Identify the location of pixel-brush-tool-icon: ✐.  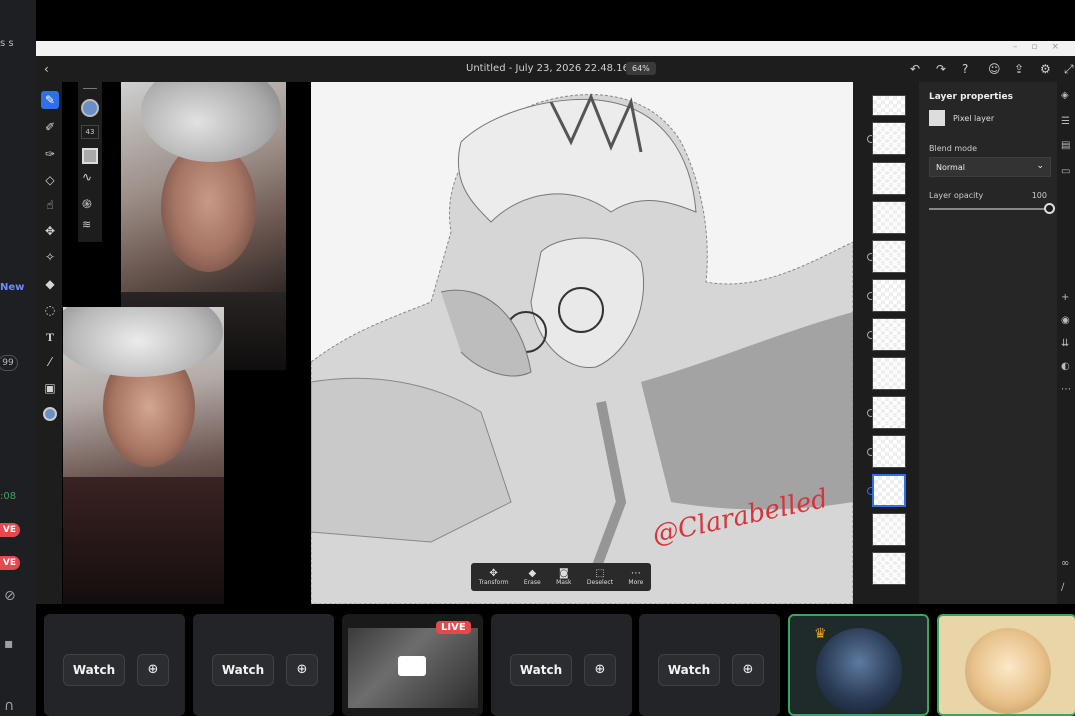
(50, 127).